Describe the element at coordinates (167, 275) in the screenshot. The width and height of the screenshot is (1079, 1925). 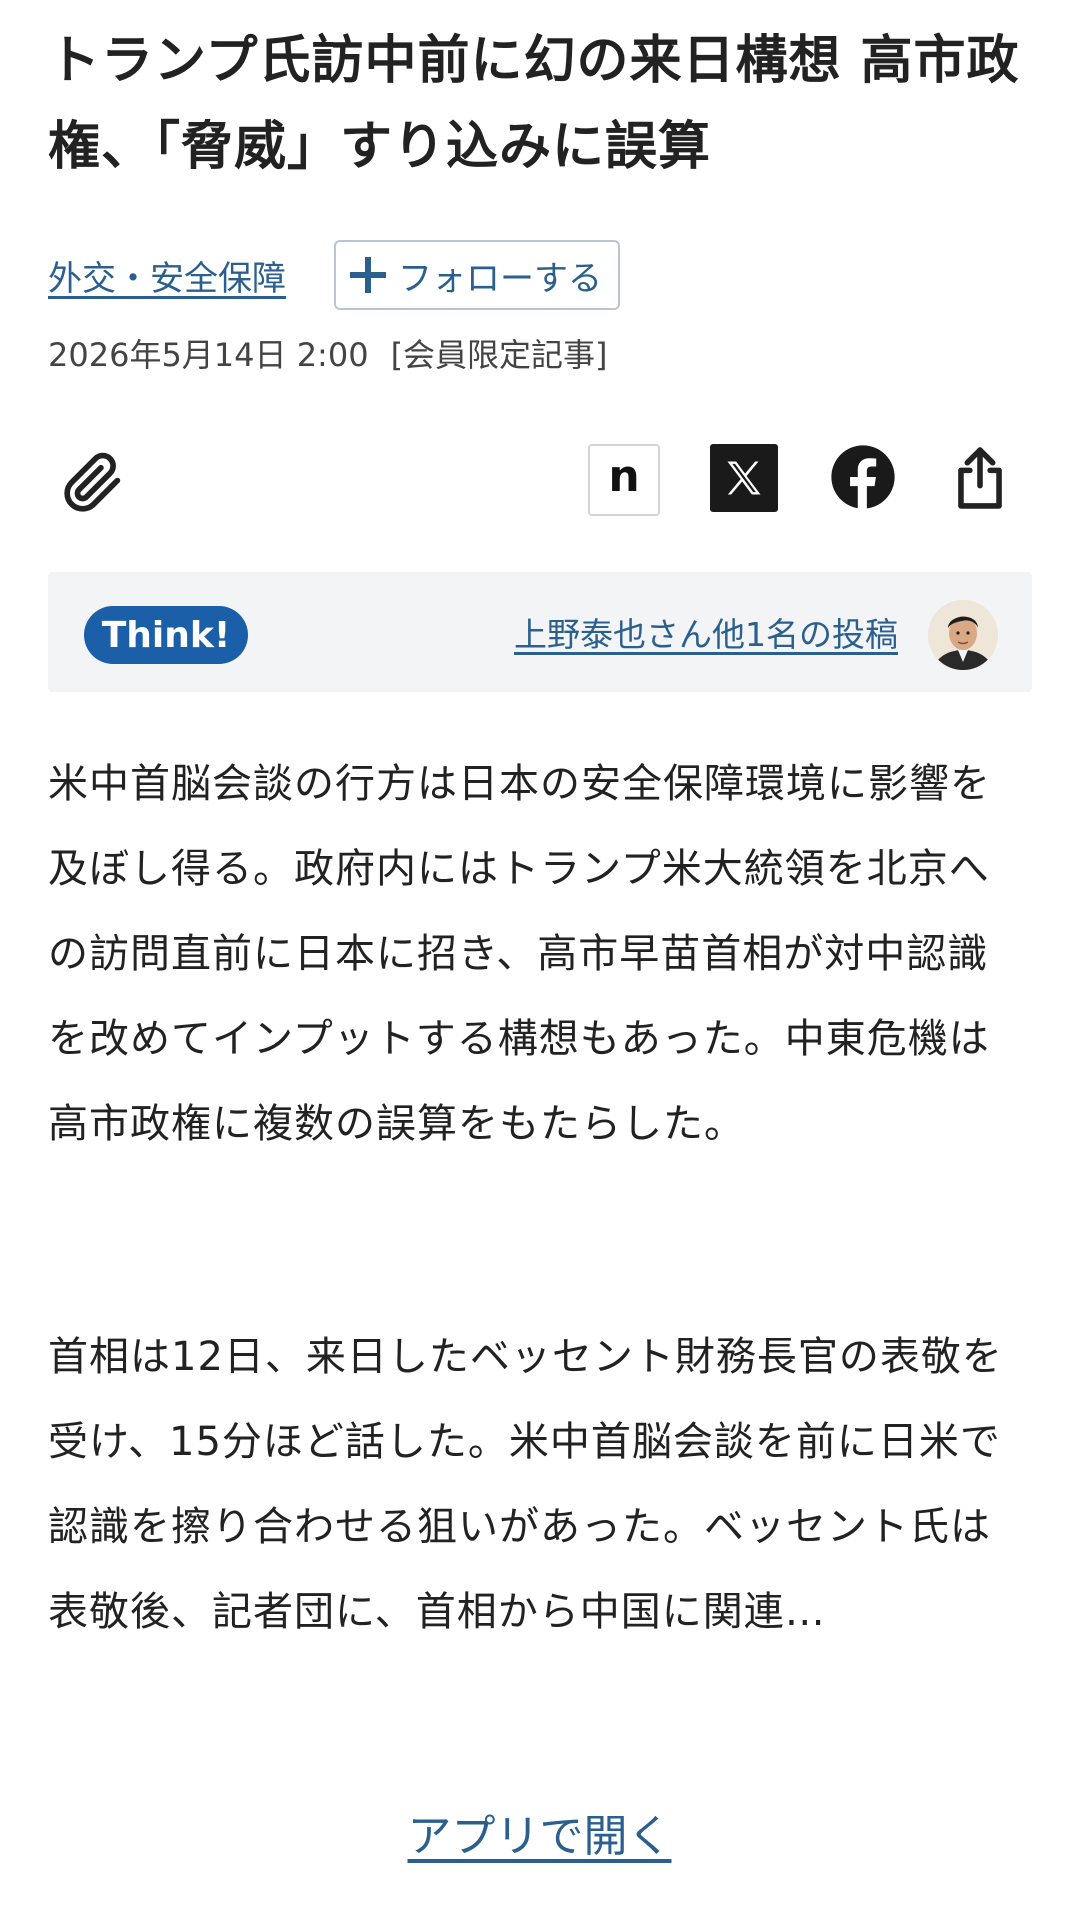
I see `topic-link: 外交・安全保障` at that location.